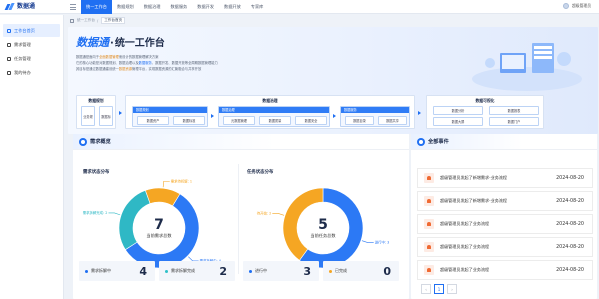  What do you see at coordinates (323, 235) in the screenshot?
I see `chart-center-label: 当前任务总数` at bounding box center [323, 235].